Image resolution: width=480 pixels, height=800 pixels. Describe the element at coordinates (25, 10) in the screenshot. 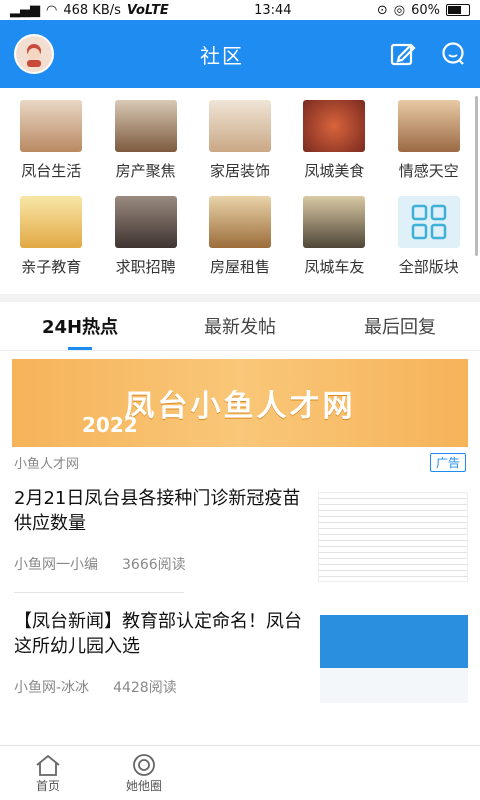

I see `signal-icon: ▂▄▆` at that location.